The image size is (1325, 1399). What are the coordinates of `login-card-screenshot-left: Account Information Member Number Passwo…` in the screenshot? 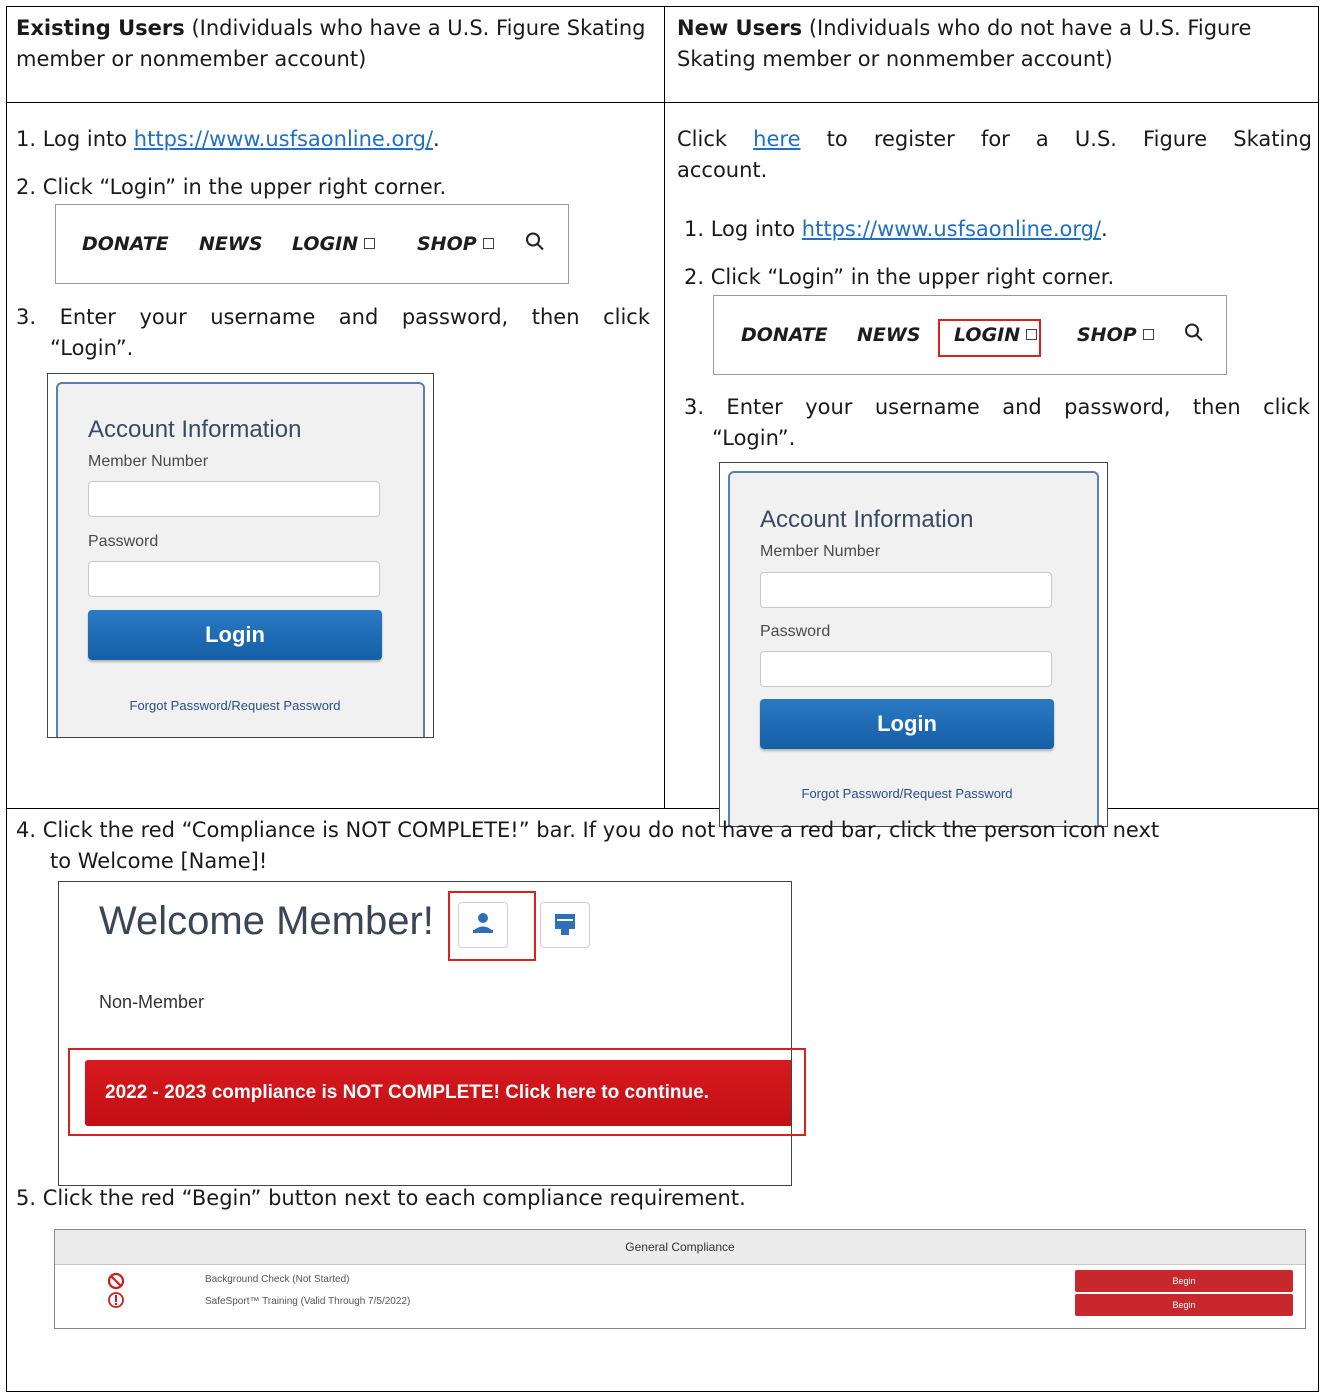 It's located at (240, 555).